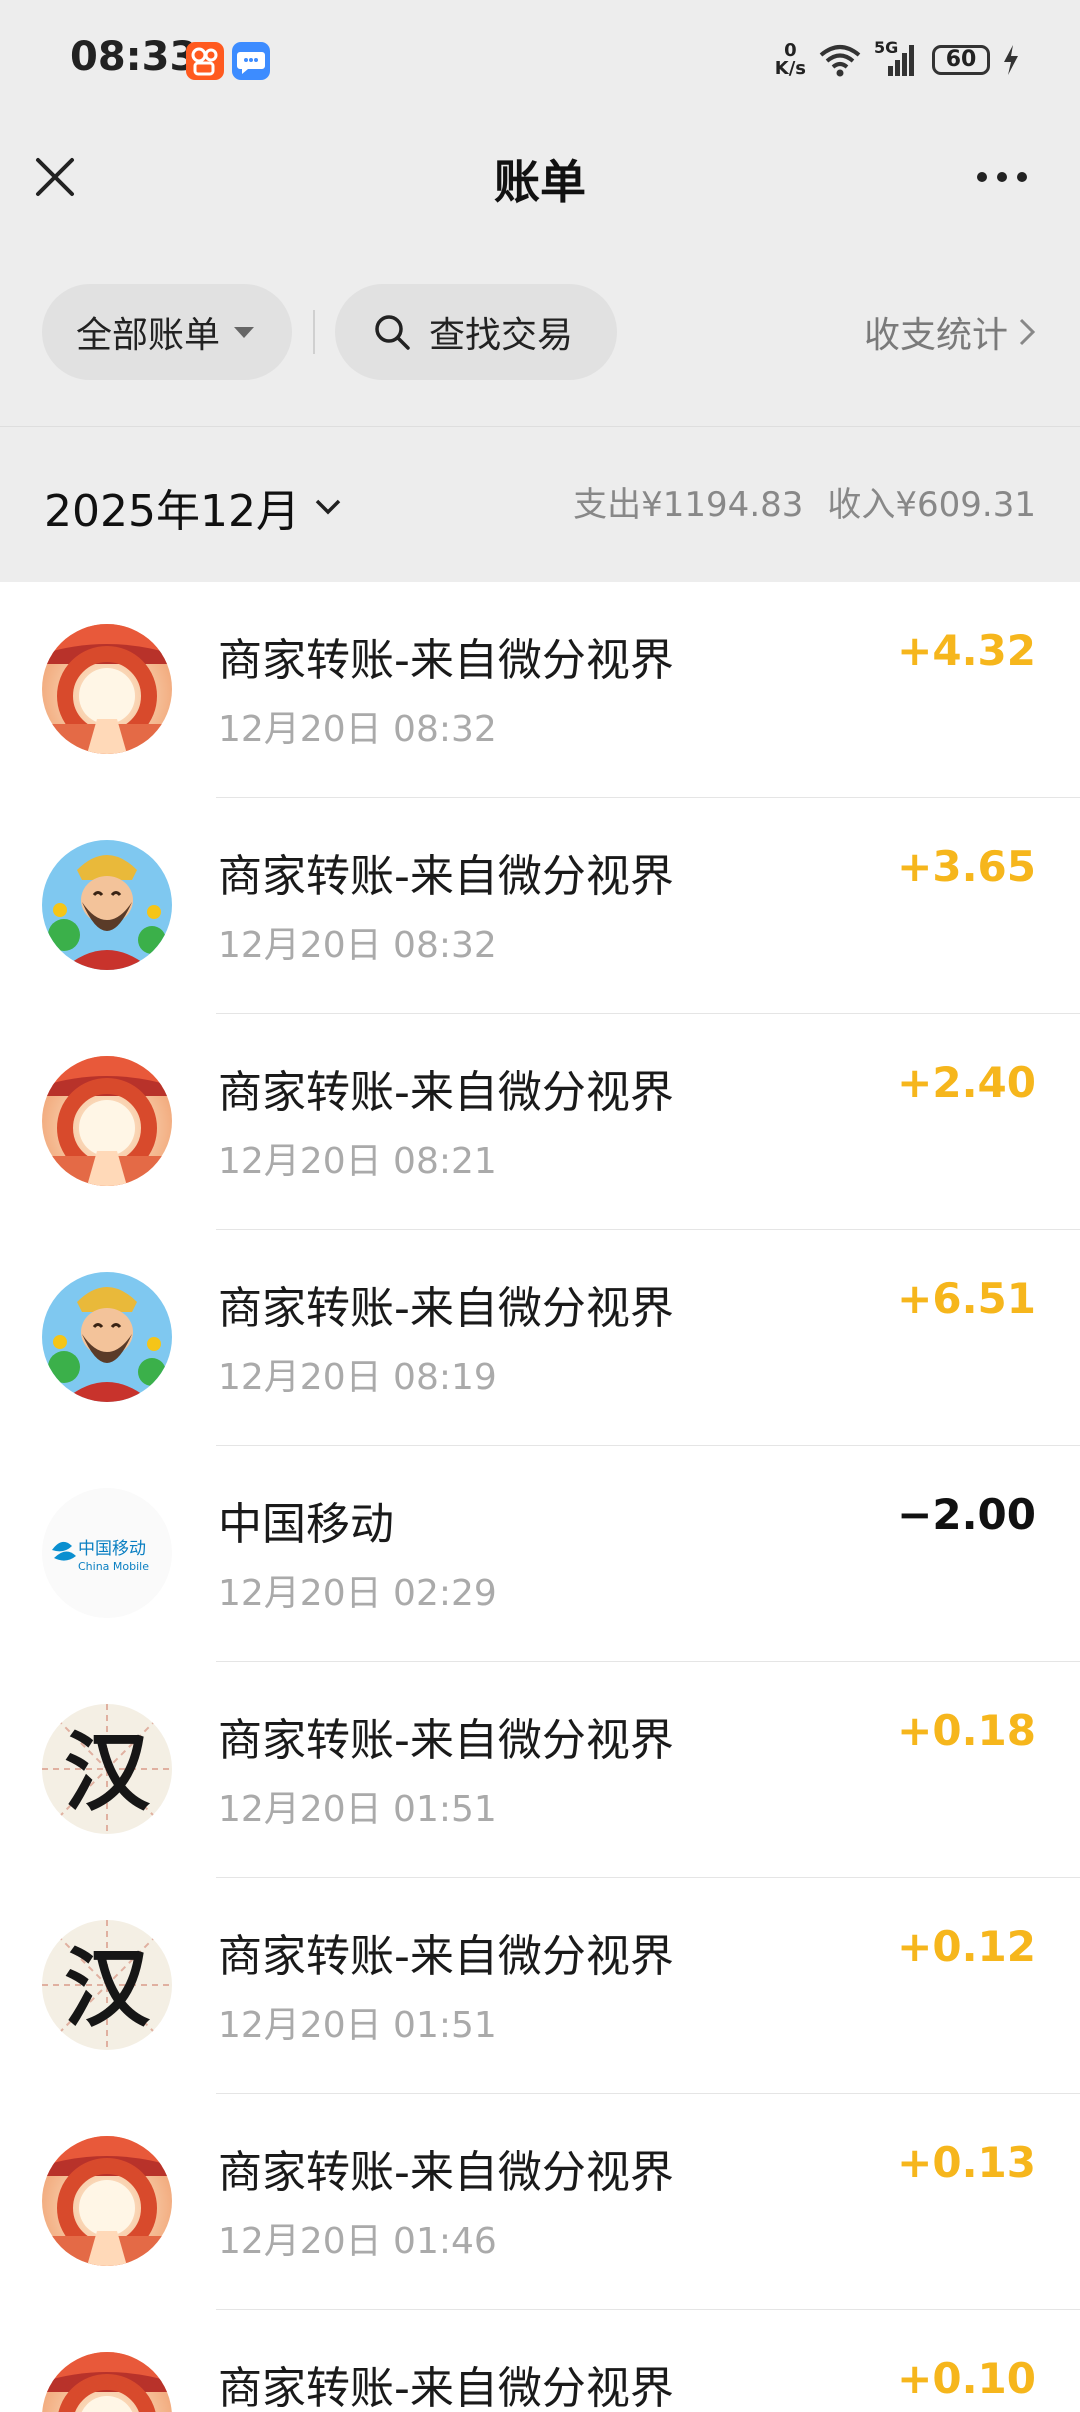 The width and height of the screenshot is (1080, 2412). I want to click on transaction-time: 12月20日 01:46, so click(357, 2241).